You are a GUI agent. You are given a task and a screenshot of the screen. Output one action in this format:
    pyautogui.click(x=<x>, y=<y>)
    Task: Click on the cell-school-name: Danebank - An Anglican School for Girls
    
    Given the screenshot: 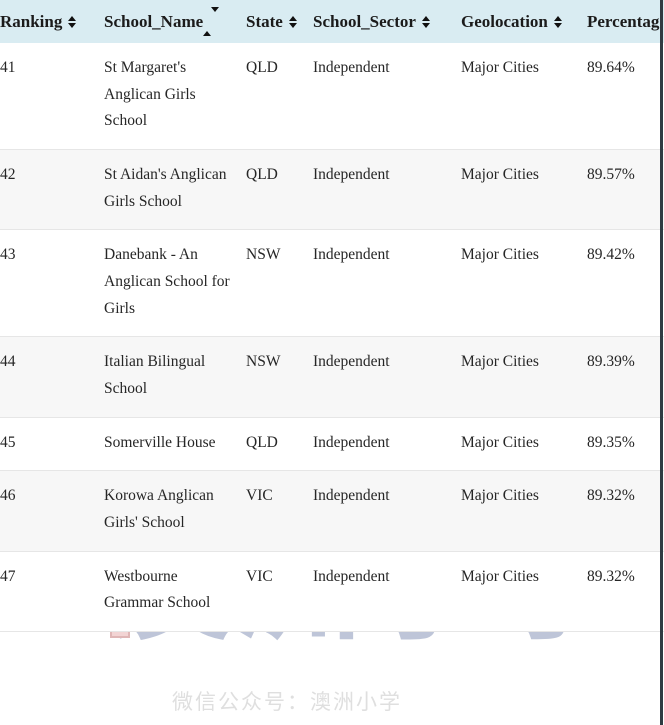 What is the action you would take?
    pyautogui.click(x=175, y=283)
    